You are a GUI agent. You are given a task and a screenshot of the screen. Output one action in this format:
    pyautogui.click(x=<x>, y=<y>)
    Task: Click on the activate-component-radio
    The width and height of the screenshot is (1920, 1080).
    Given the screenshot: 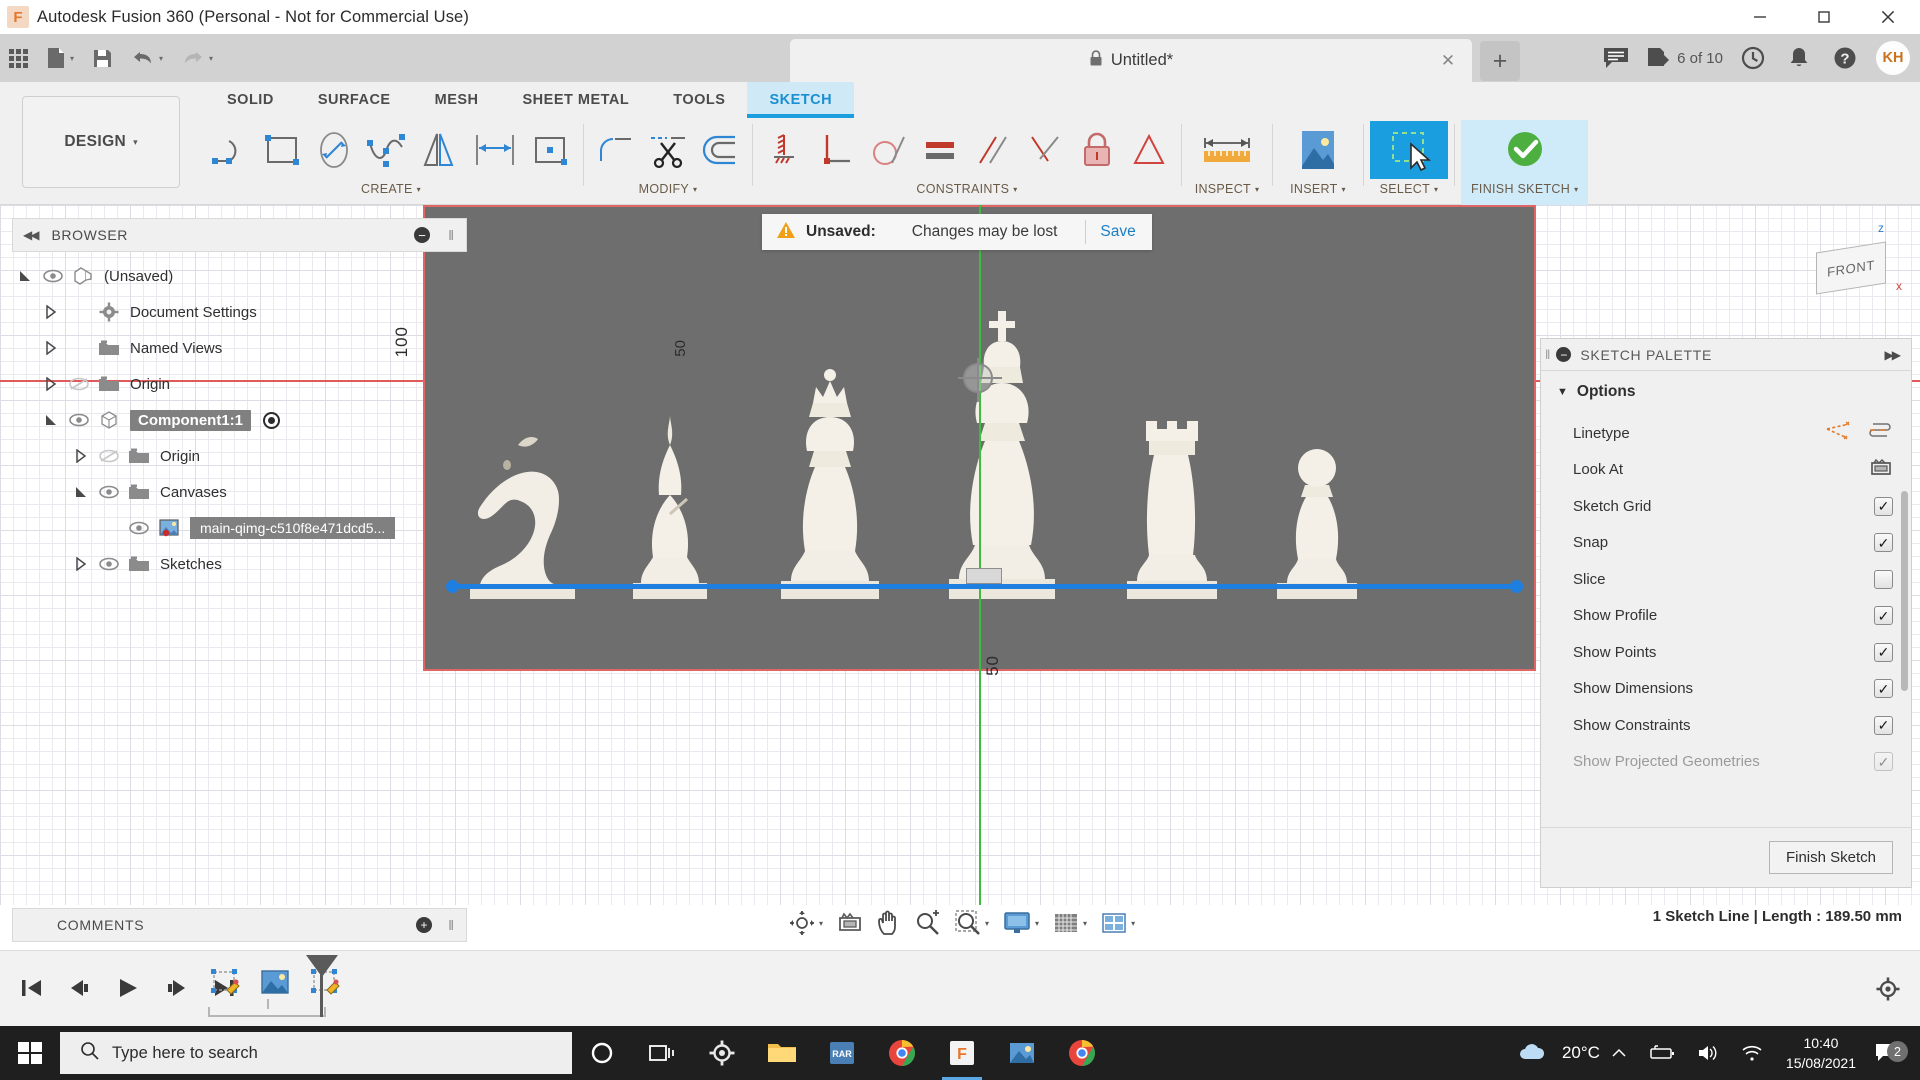 What is the action you would take?
    pyautogui.click(x=271, y=420)
    